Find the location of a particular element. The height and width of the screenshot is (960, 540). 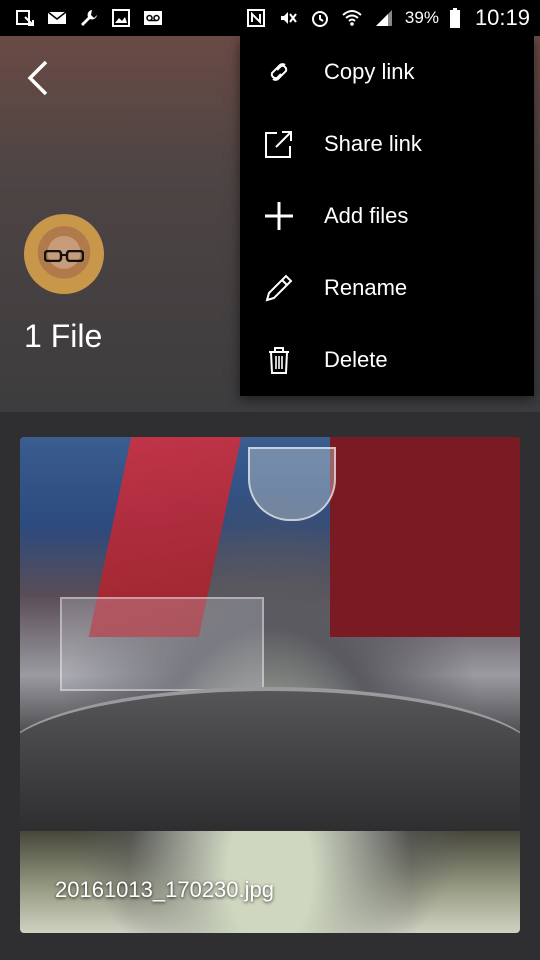

menu-item-label: Delete is located at coordinates (356, 359).